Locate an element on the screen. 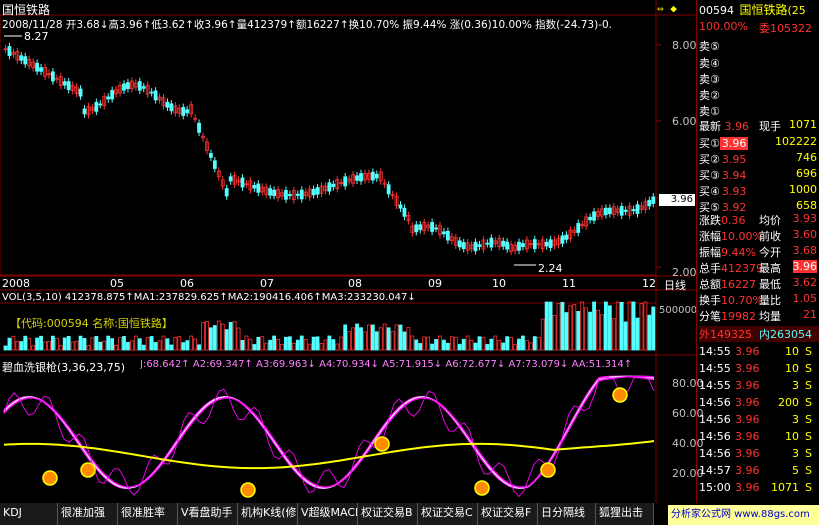 The width and height of the screenshot is (819, 525). stat-label: 振幅 is located at coordinates (710, 252).